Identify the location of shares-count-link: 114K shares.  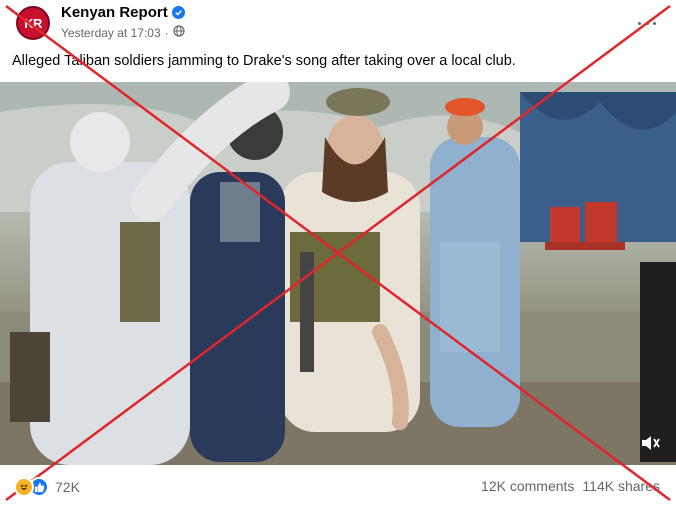
(621, 486).